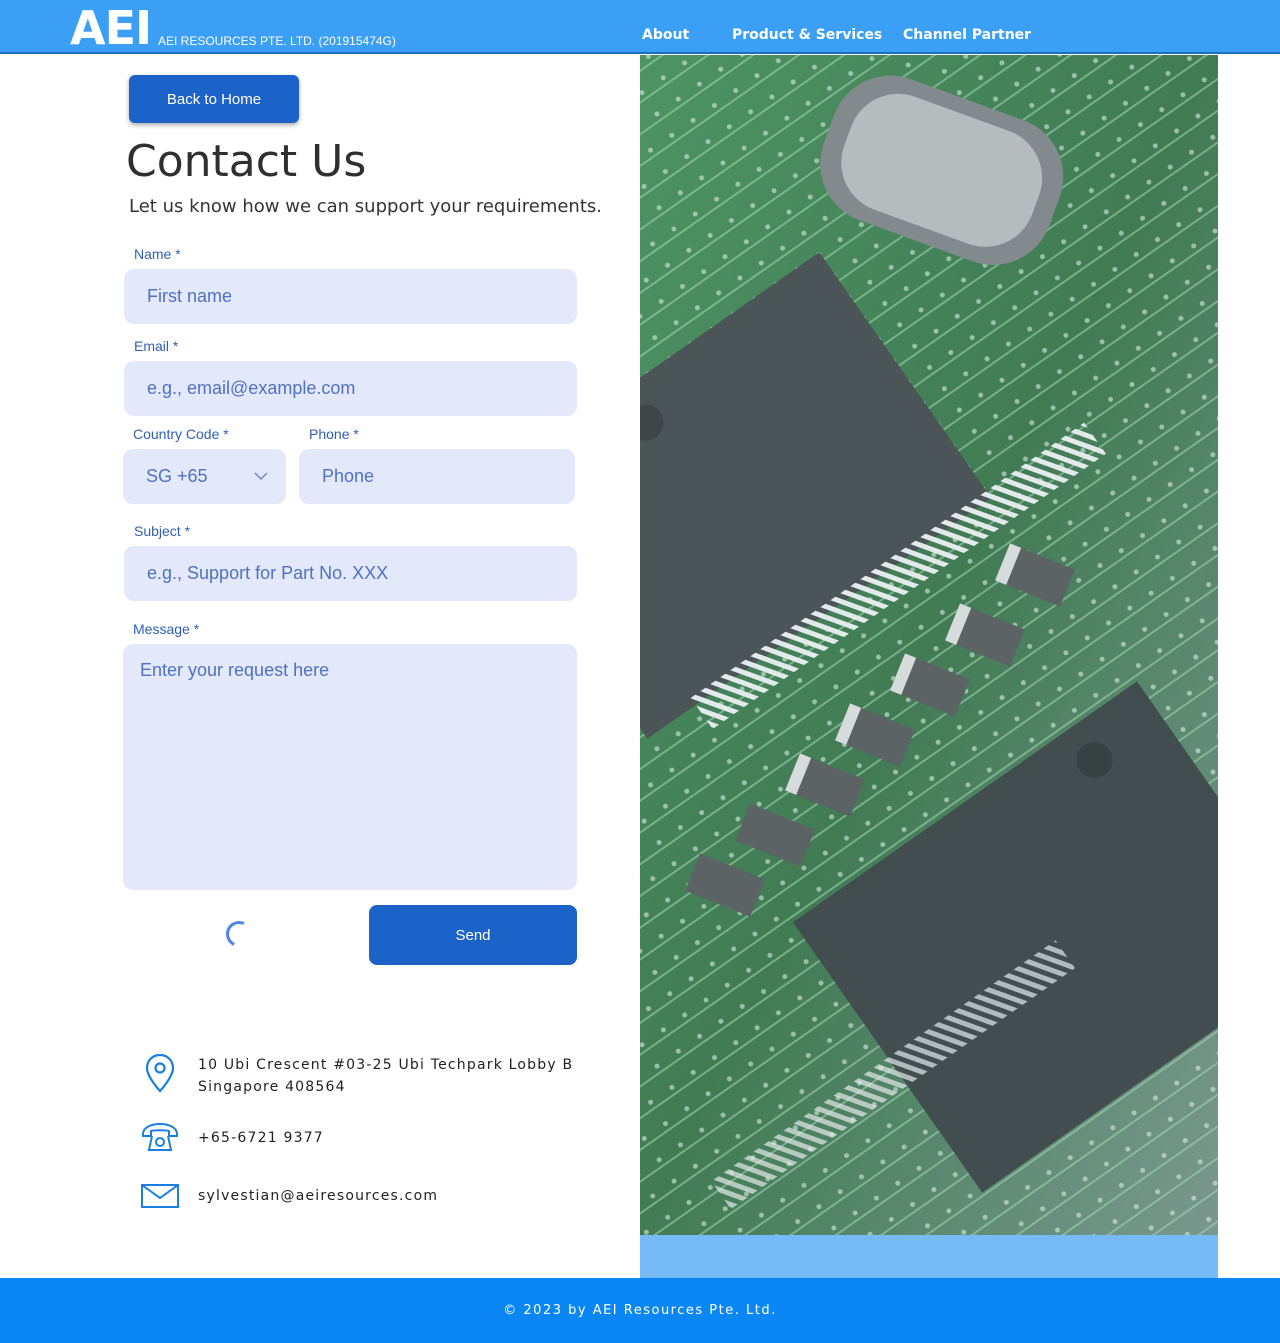  Describe the element at coordinates (181, 434) in the screenshot. I see `country-code-label: Country Code *` at that location.